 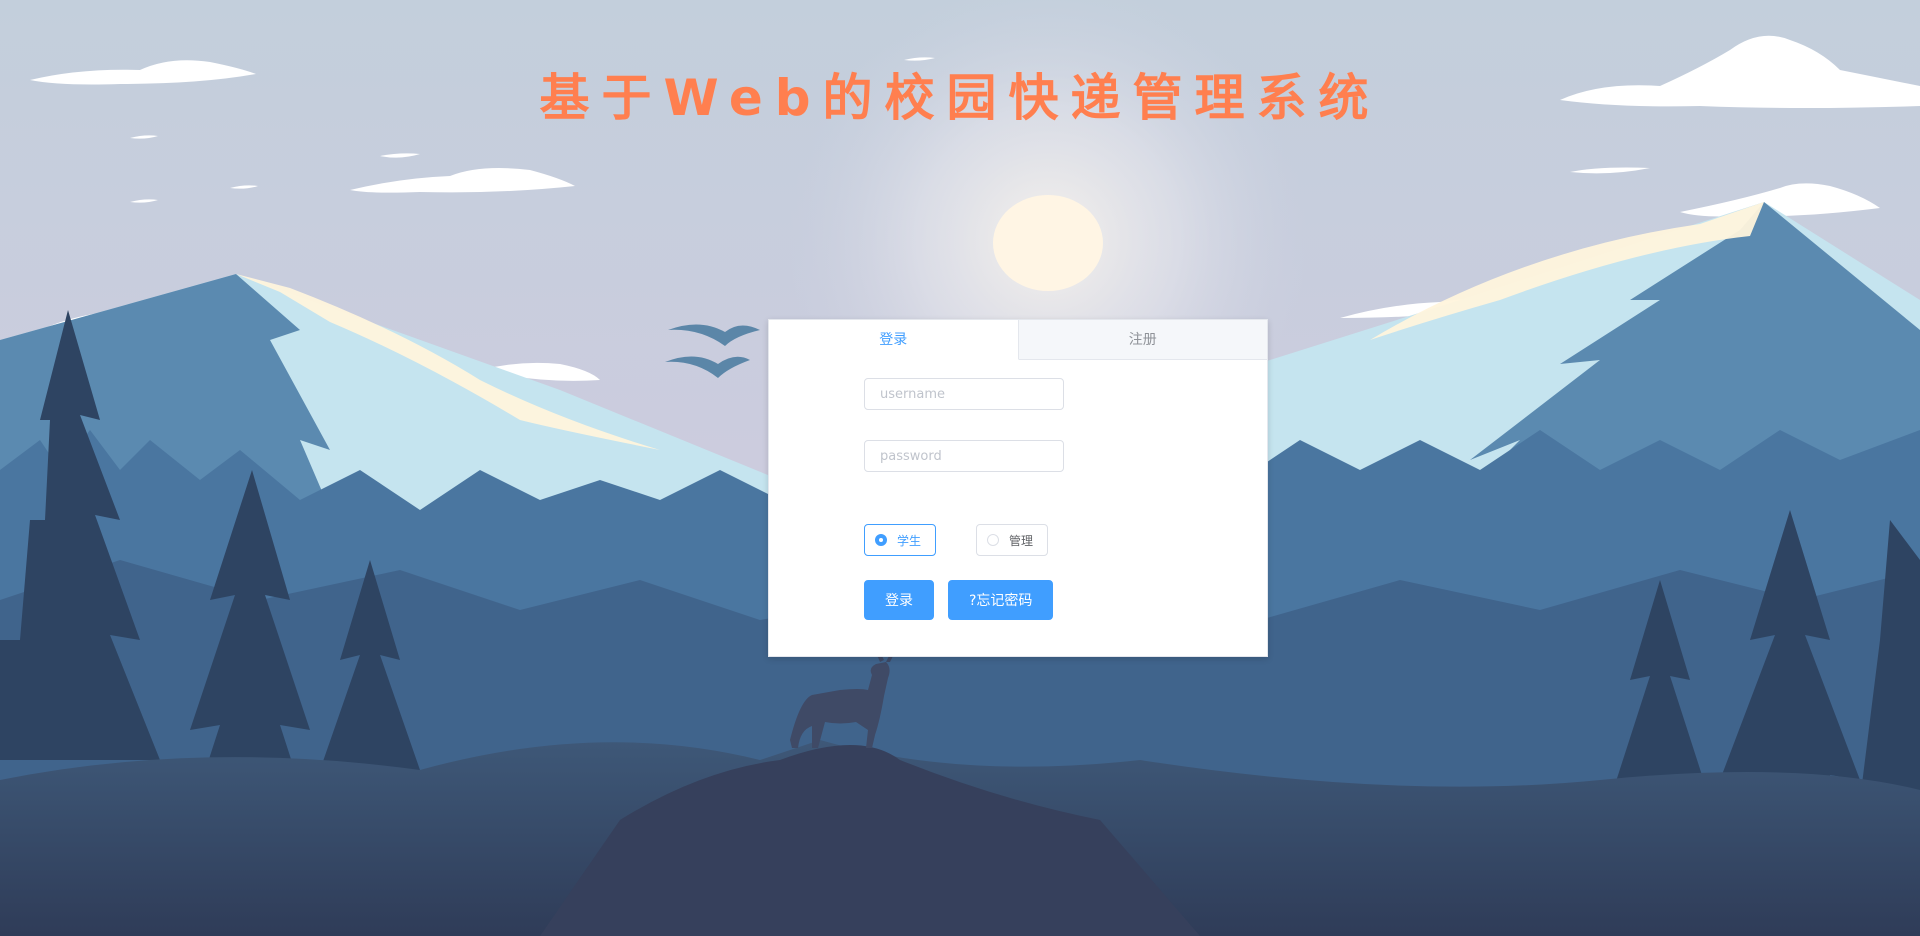 I want to click on radio-checked-icon, so click(x=881, y=540).